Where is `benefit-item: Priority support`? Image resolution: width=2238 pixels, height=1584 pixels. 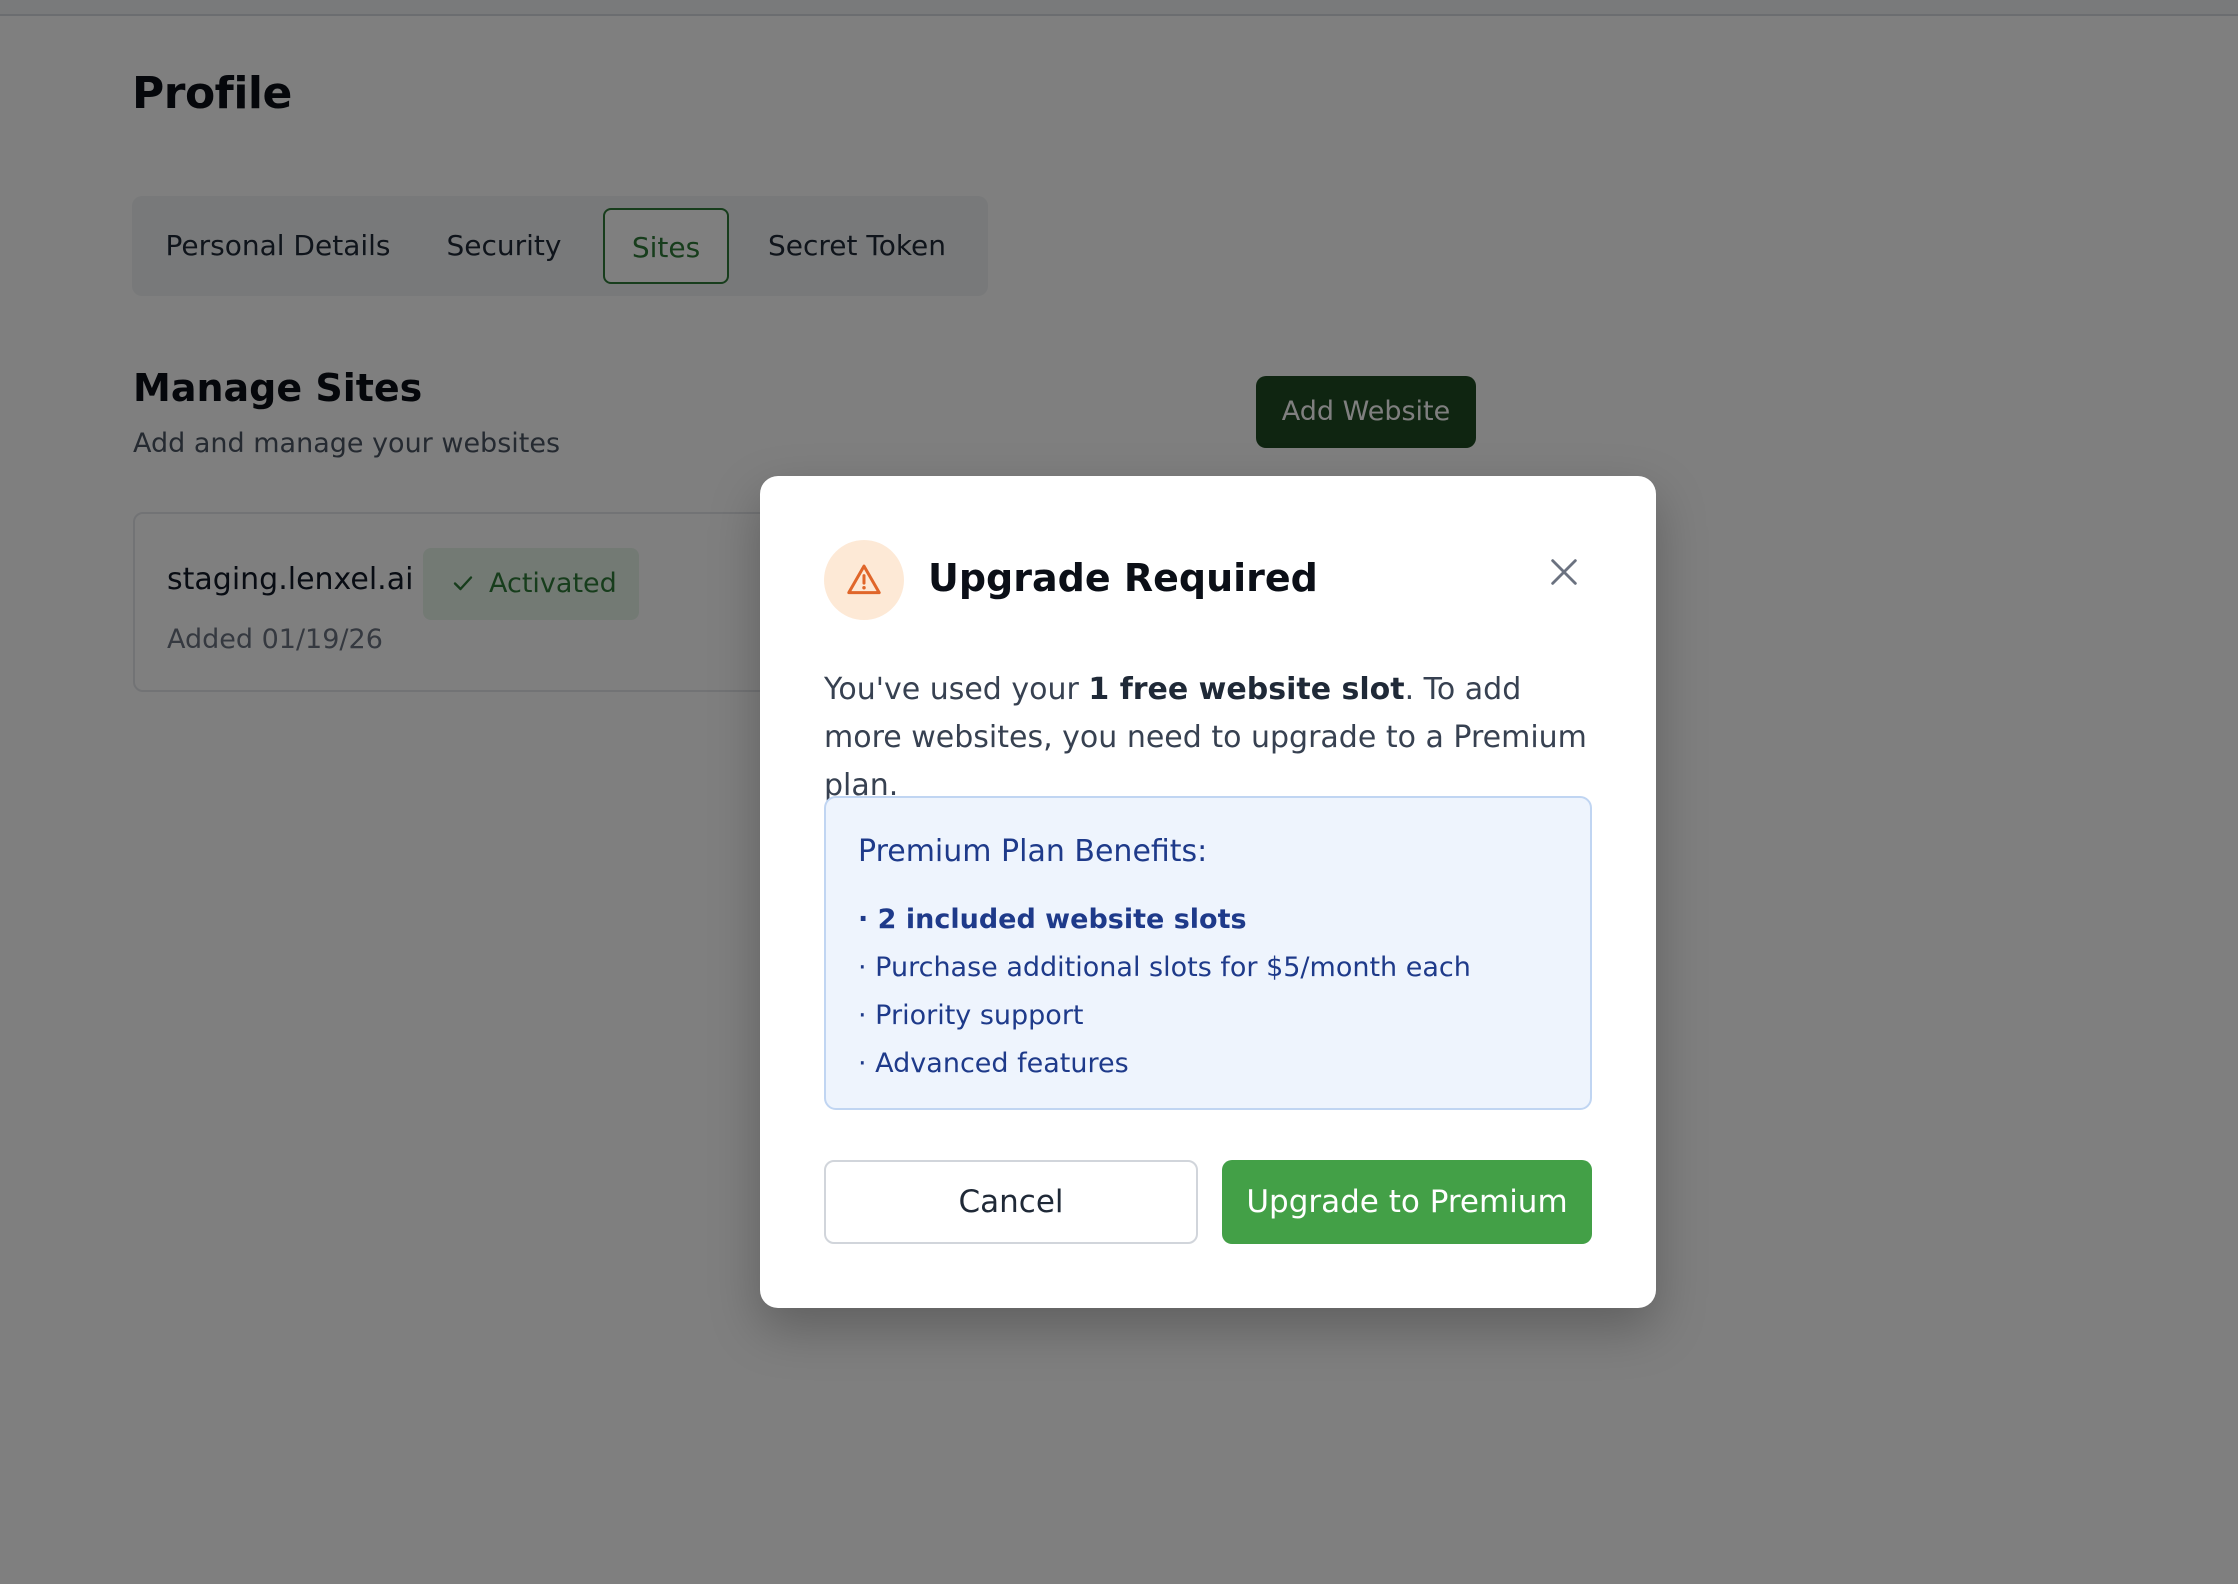 benefit-item: Priority support is located at coordinates (1164, 1016).